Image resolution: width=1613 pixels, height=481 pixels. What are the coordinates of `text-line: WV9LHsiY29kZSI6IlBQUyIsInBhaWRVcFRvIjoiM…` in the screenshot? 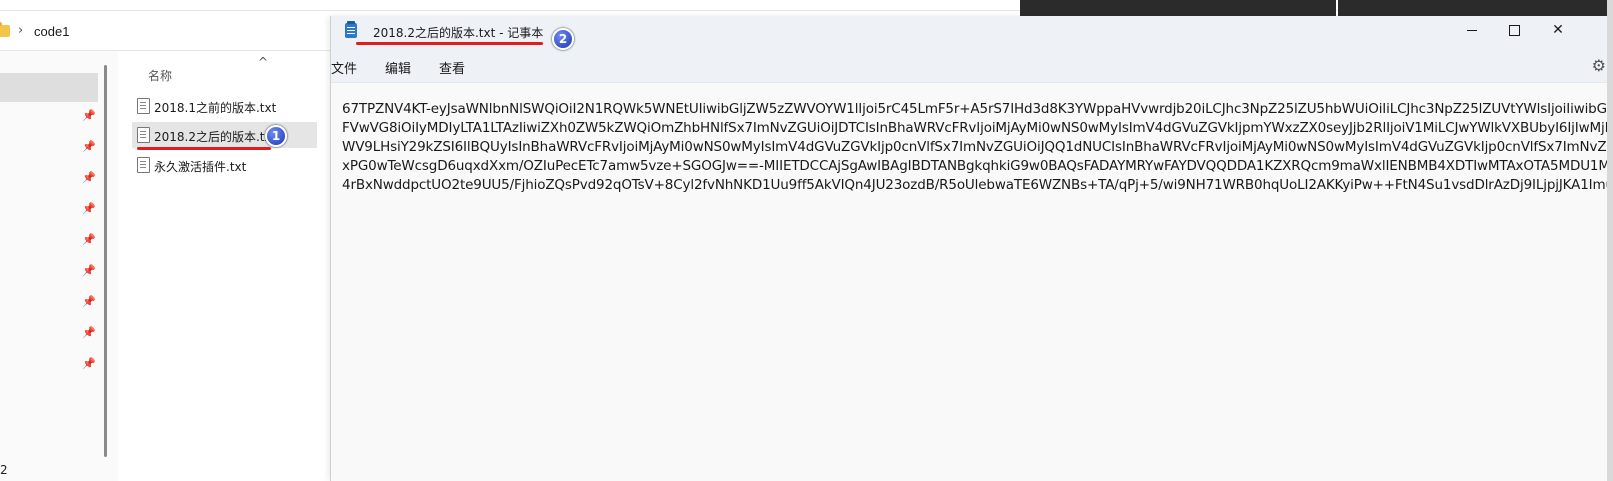 It's located at (977, 147).